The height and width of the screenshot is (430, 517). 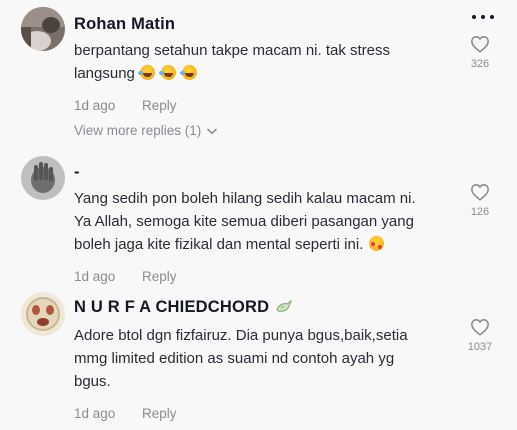 I want to click on dove-icon, so click(x=284, y=309).